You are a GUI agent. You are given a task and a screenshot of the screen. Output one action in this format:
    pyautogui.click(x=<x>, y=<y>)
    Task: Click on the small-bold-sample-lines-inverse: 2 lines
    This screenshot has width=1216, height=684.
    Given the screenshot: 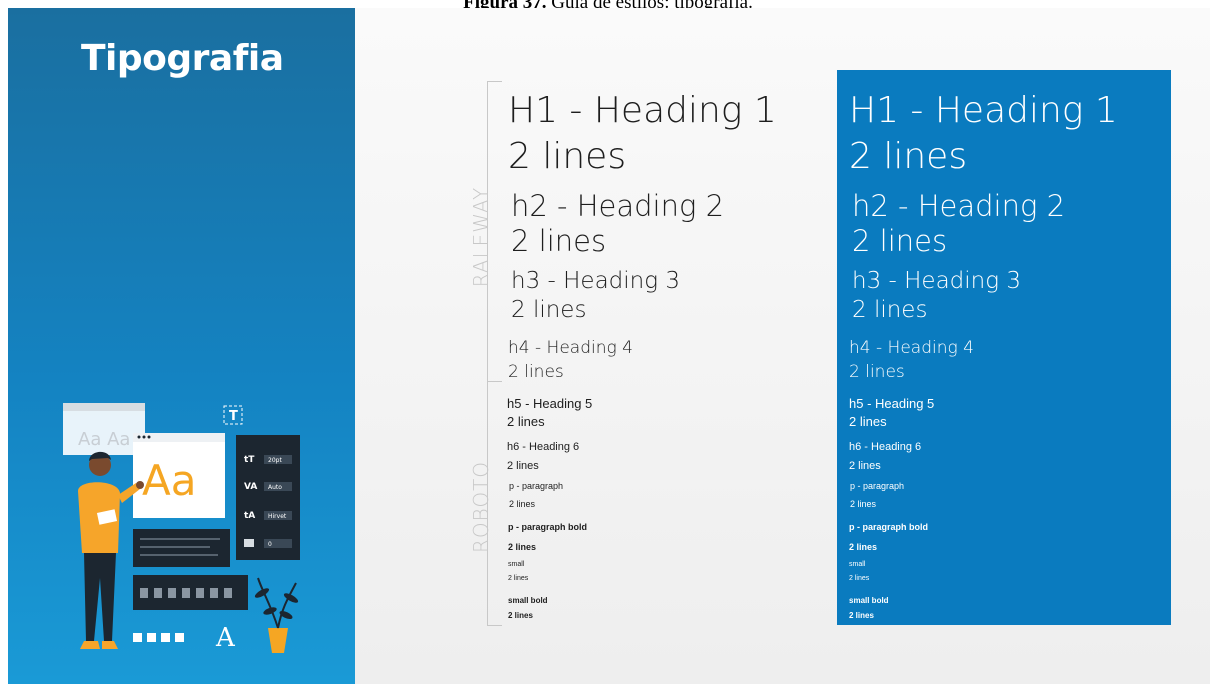 What is the action you would take?
    pyautogui.click(x=861, y=615)
    